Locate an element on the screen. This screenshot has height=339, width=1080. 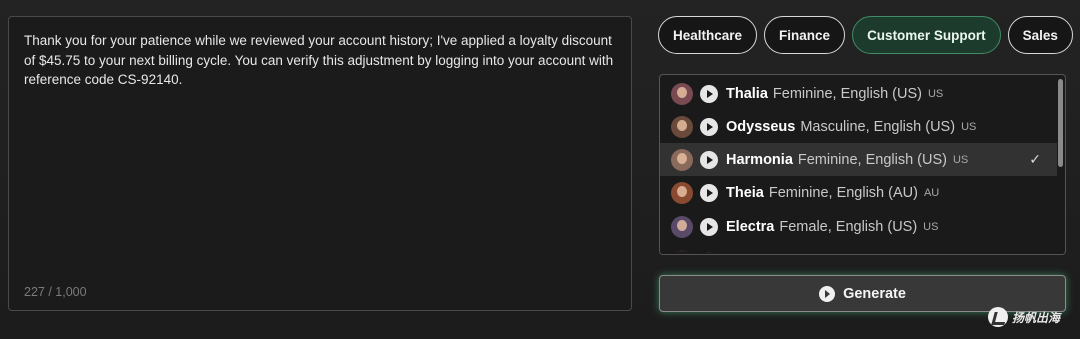
category-chip-sales: Sales is located at coordinates (1040, 35).